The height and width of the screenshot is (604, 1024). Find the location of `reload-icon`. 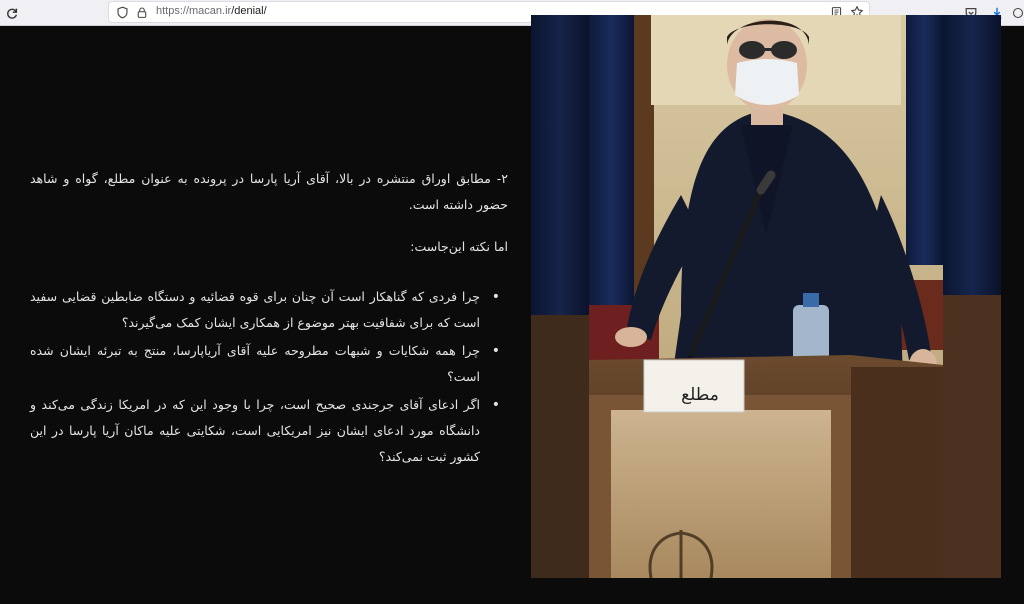

reload-icon is located at coordinates (12, 13).